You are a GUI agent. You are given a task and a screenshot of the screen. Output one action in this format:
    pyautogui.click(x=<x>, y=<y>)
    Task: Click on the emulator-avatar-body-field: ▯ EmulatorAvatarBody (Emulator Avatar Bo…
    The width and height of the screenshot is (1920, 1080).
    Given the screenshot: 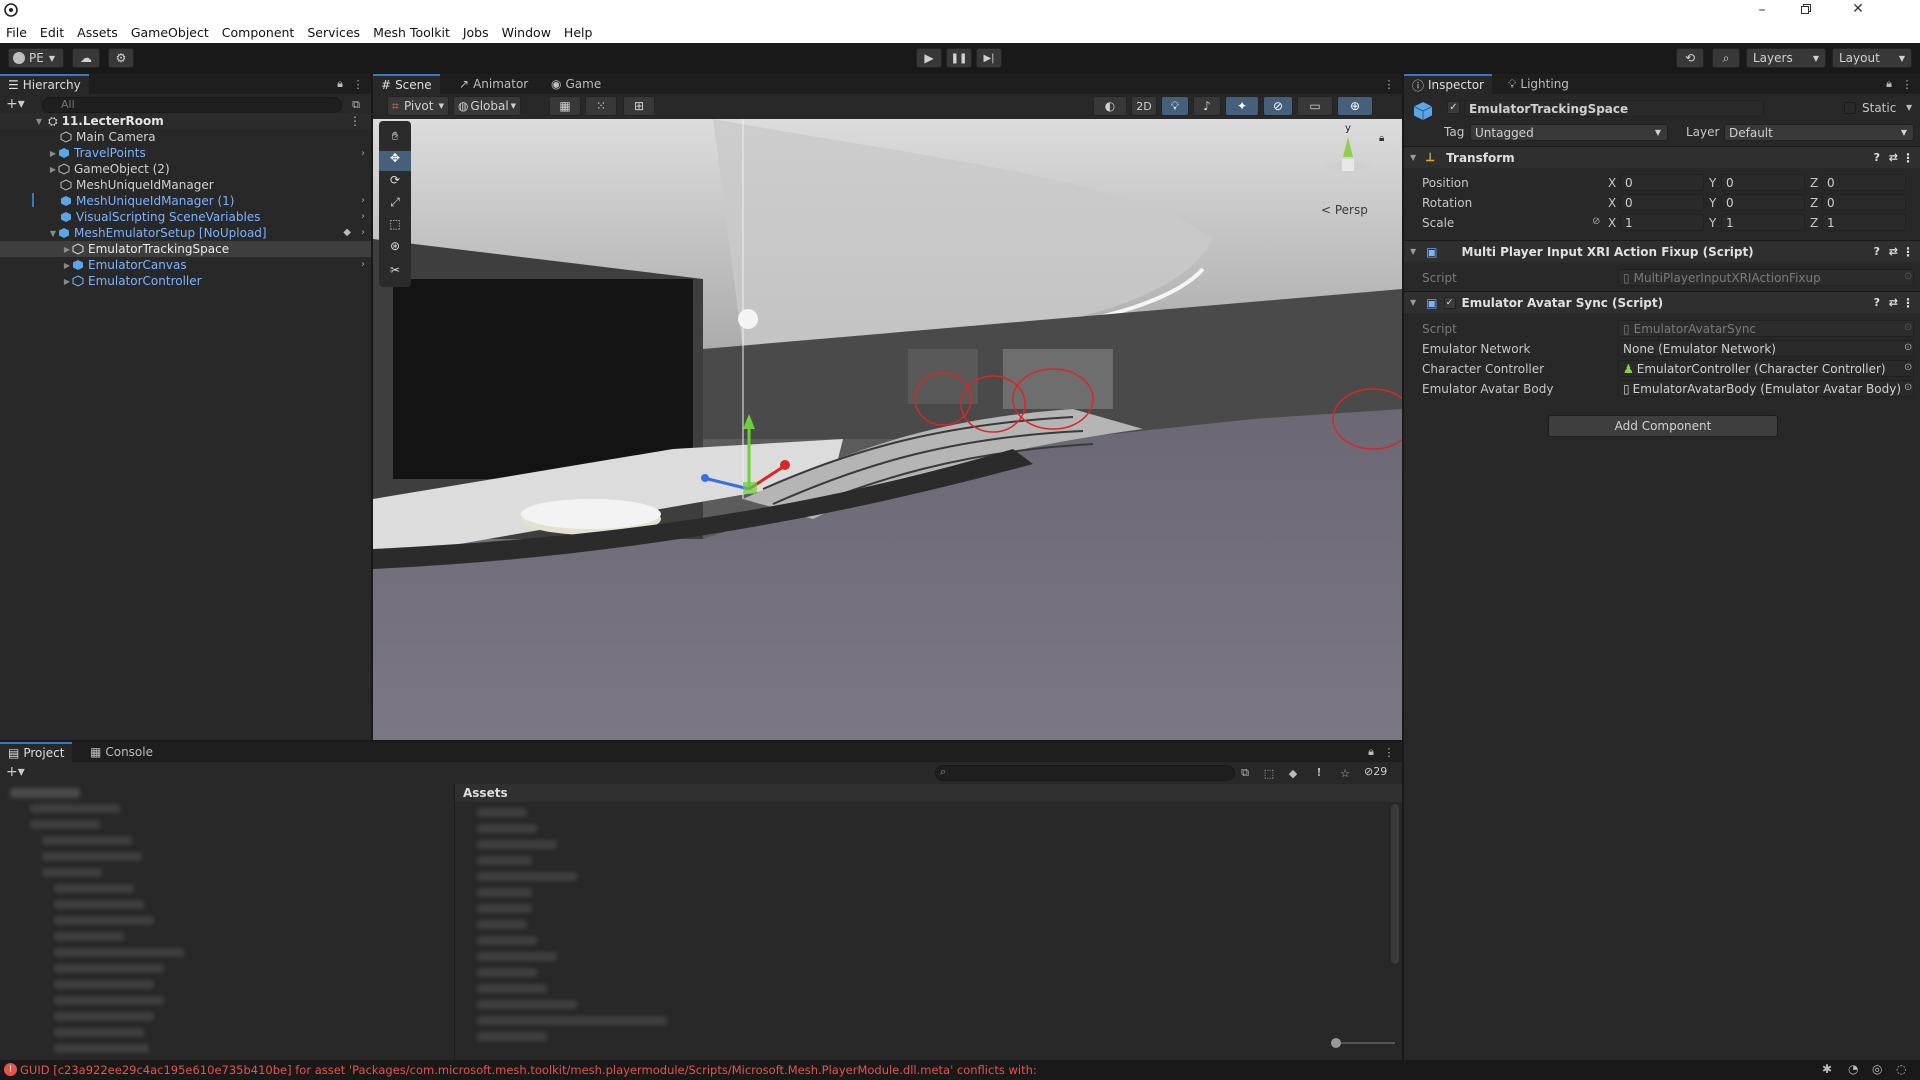 What is the action you would take?
    pyautogui.click(x=1766, y=388)
    